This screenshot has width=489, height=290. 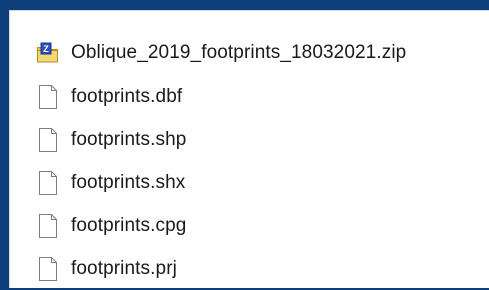 I want to click on file-item-prj: footprints.prj, so click(x=221, y=268).